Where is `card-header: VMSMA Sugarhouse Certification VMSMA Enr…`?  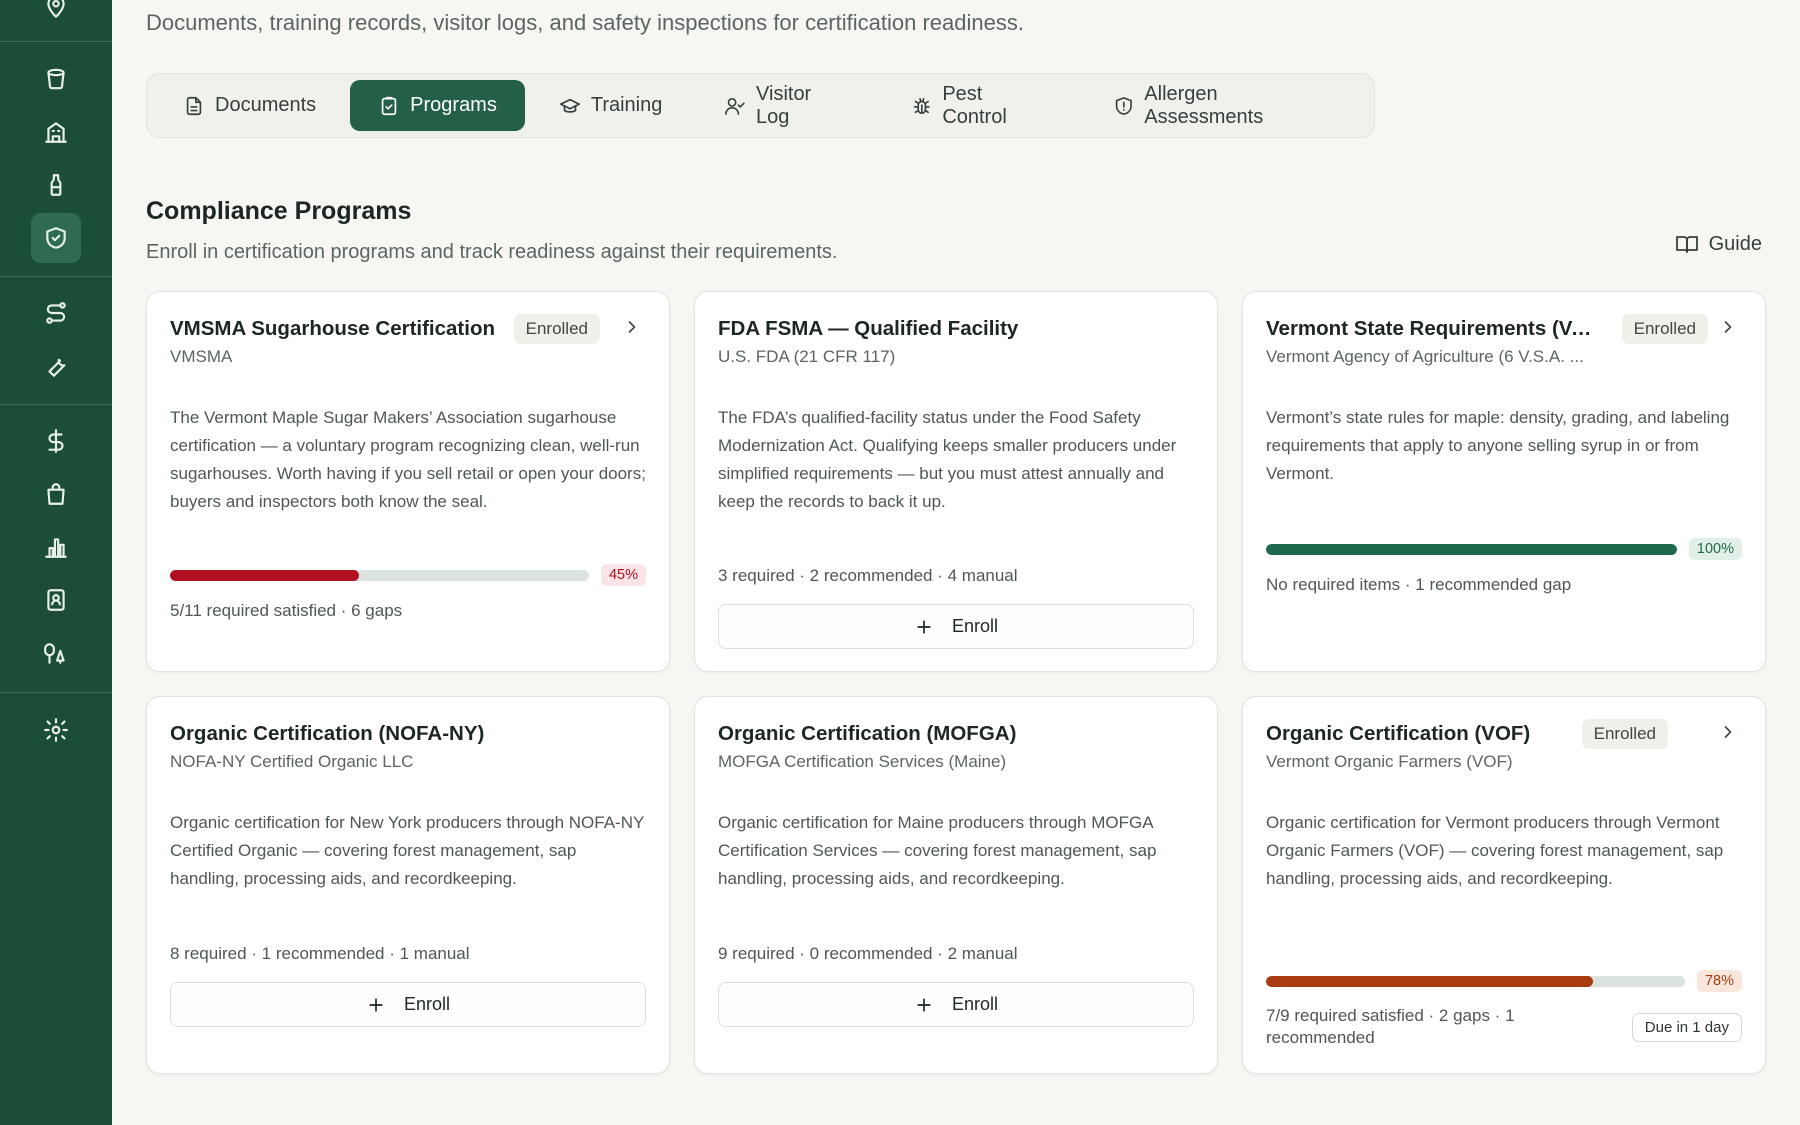 card-header: VMSMA Sugarhouse Certification VMSMA Enr… is located at coordinates (408, 340).